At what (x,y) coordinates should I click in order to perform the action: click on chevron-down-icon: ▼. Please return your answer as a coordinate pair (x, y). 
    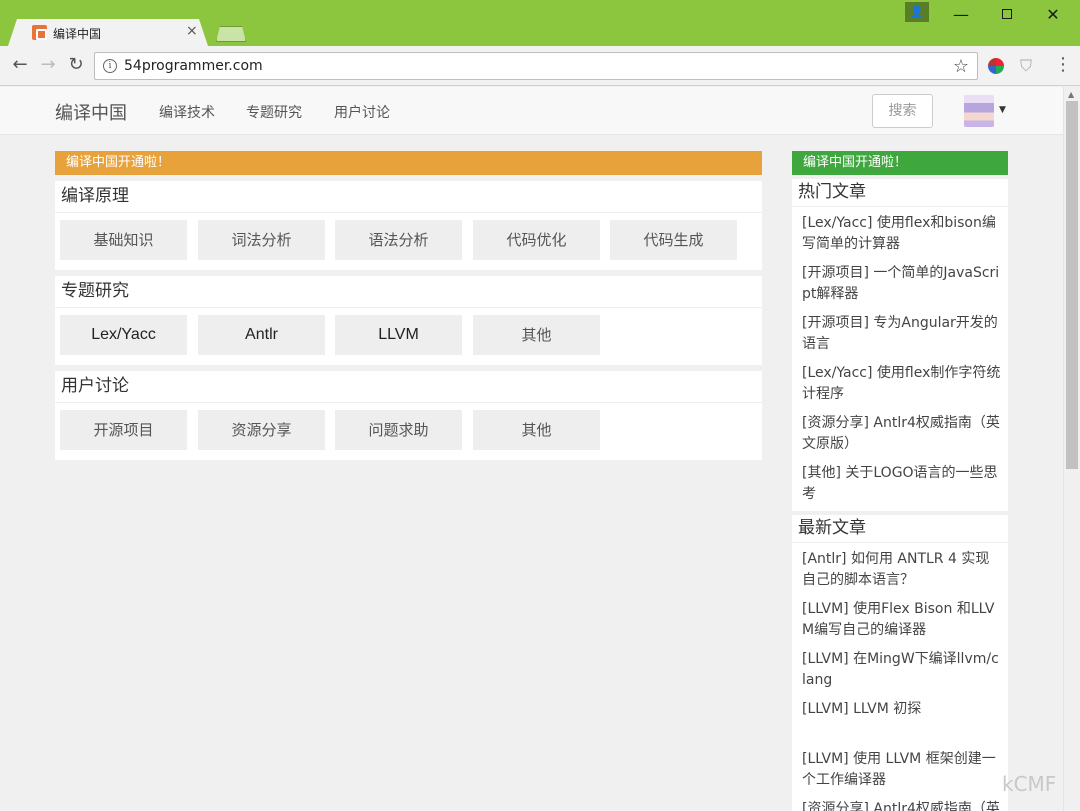
    Looking at the image, I should click on (1002, 110).